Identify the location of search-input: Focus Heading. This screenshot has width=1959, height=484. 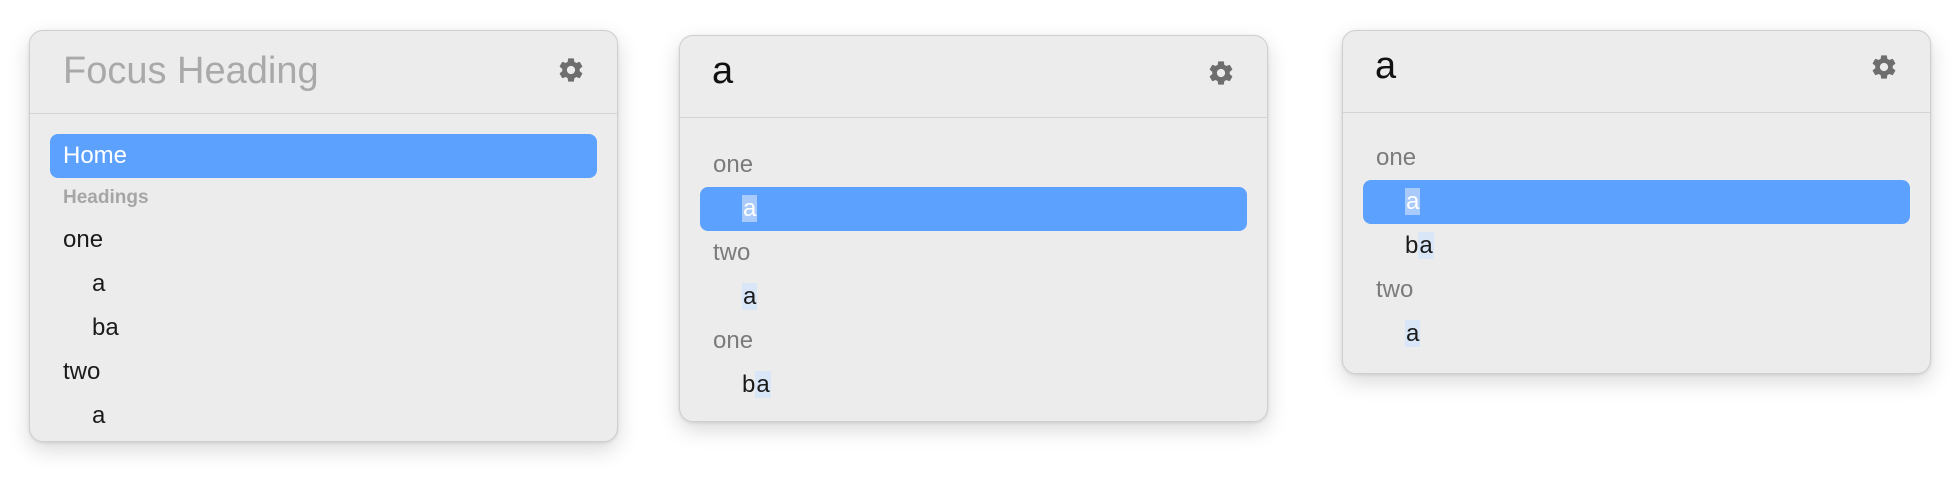
(191, 71).